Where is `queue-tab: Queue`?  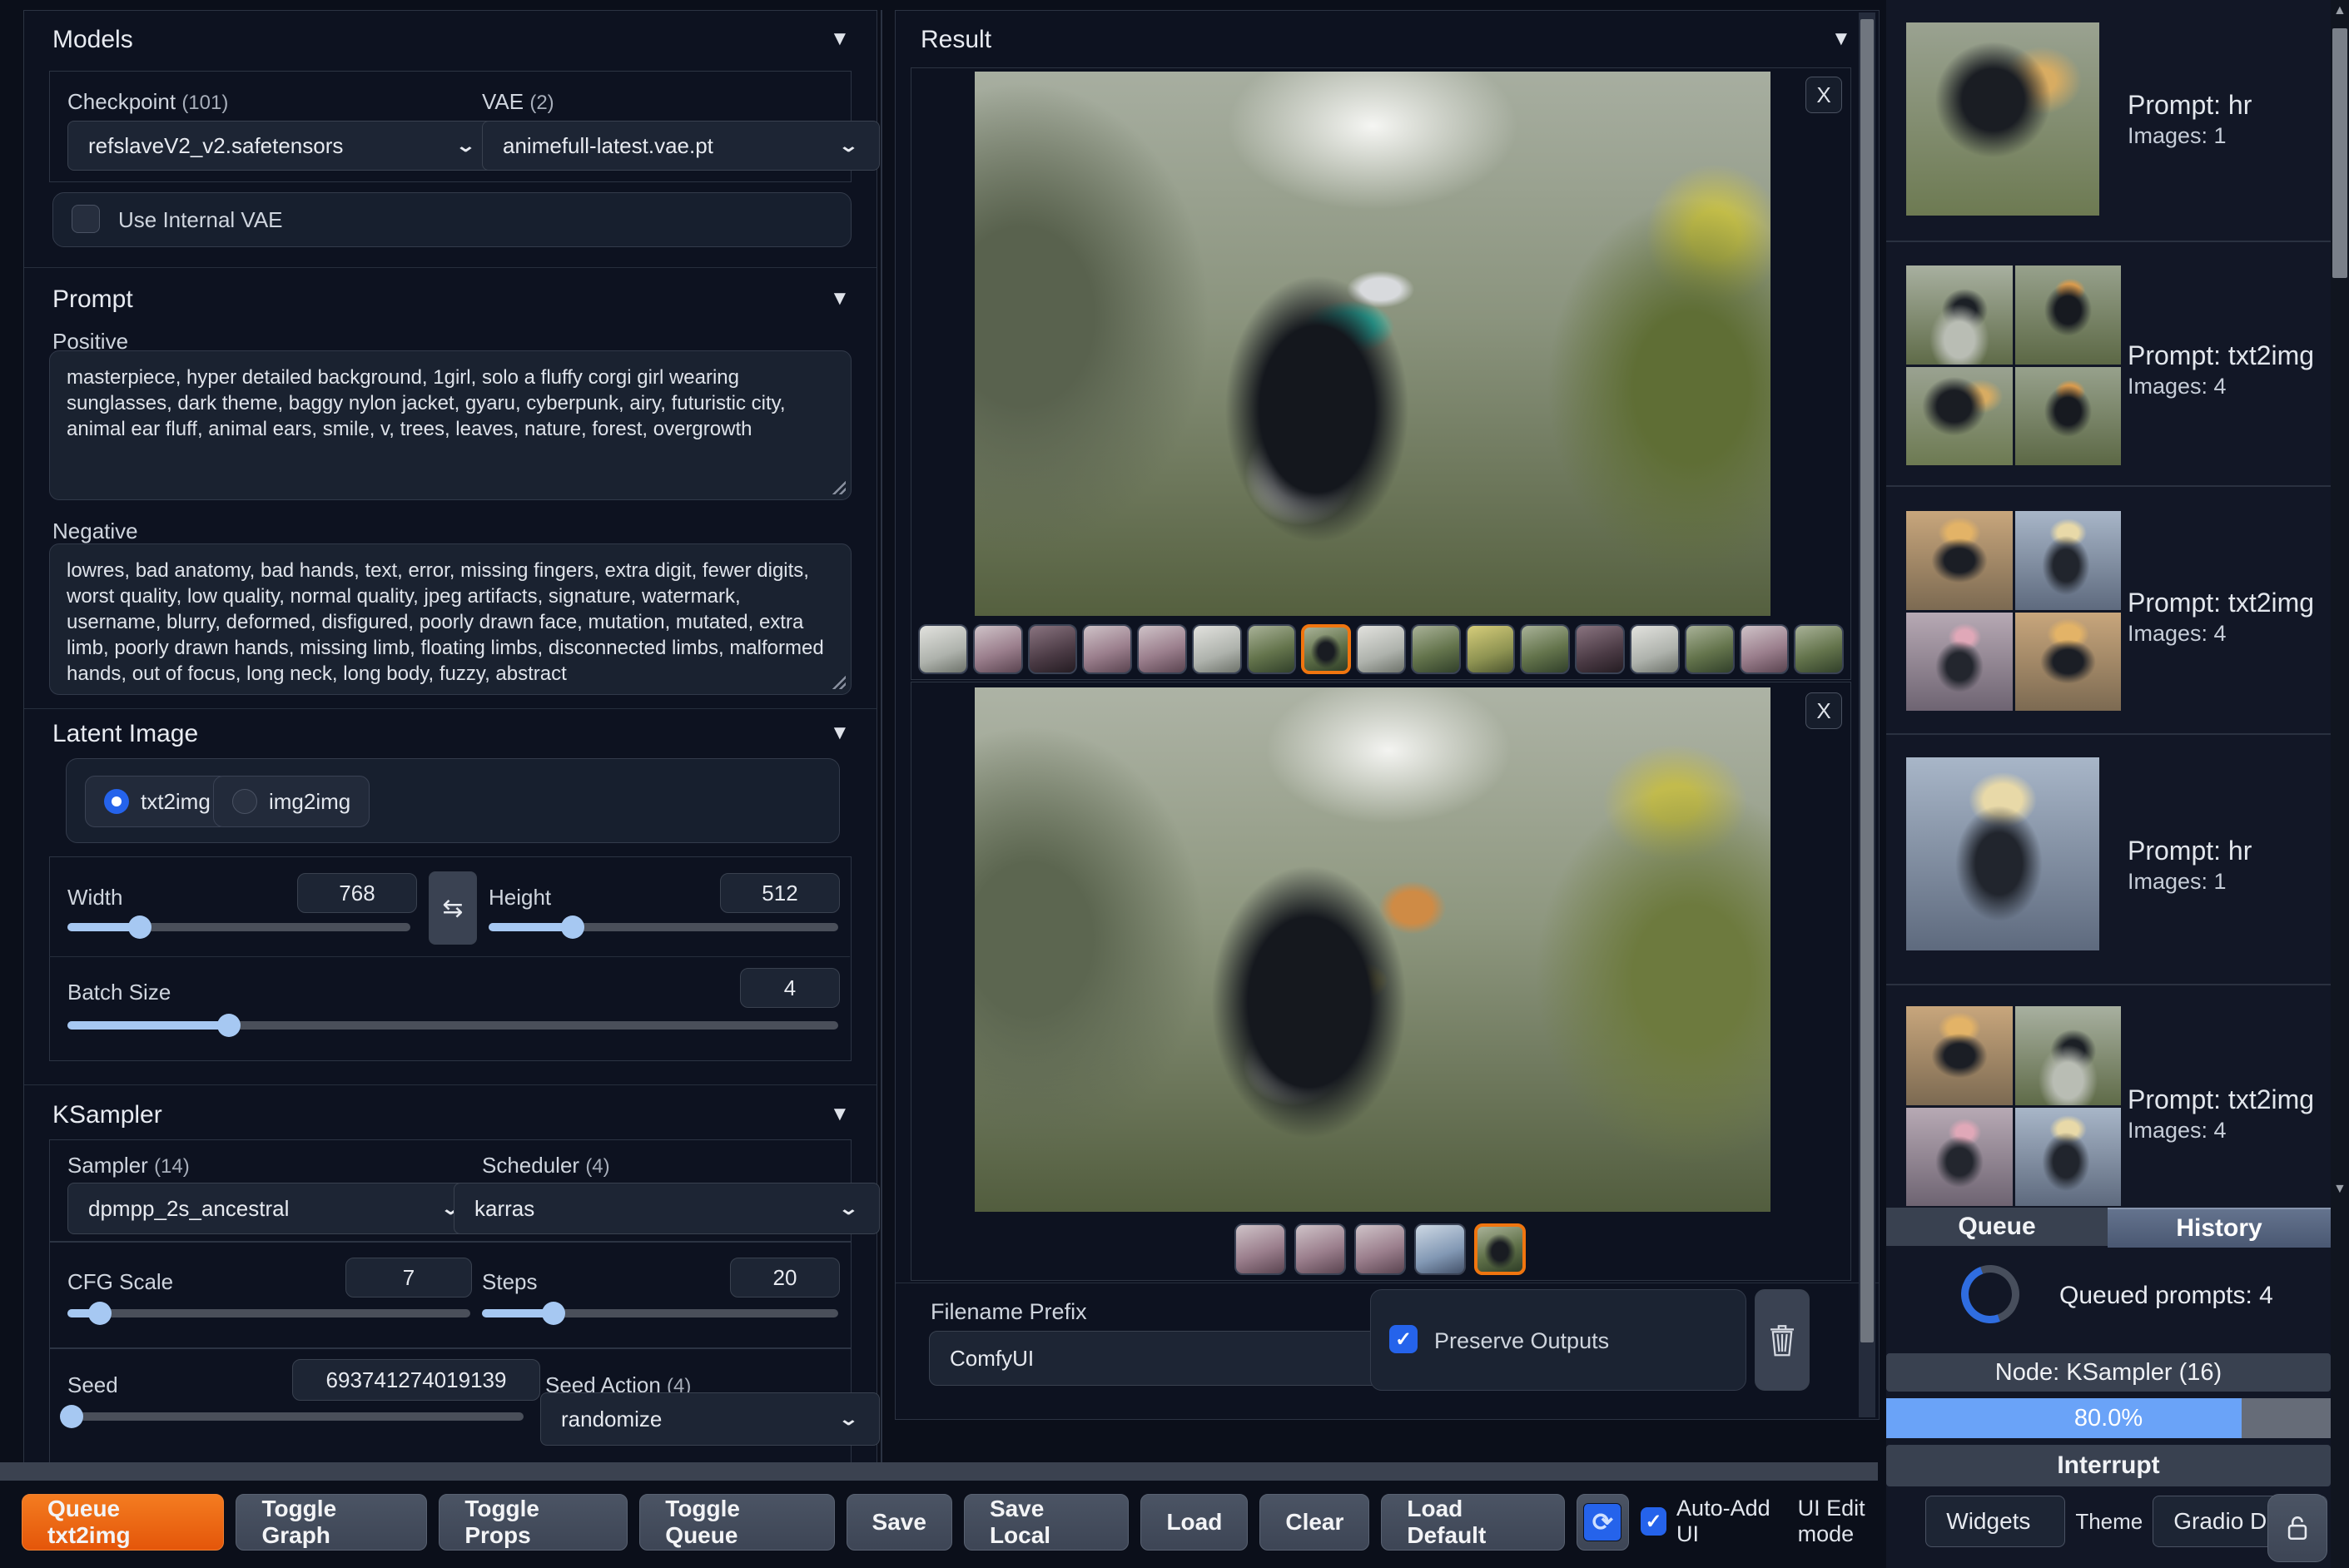
queue-tab: Queue is located at coordinates (1997, 1227).